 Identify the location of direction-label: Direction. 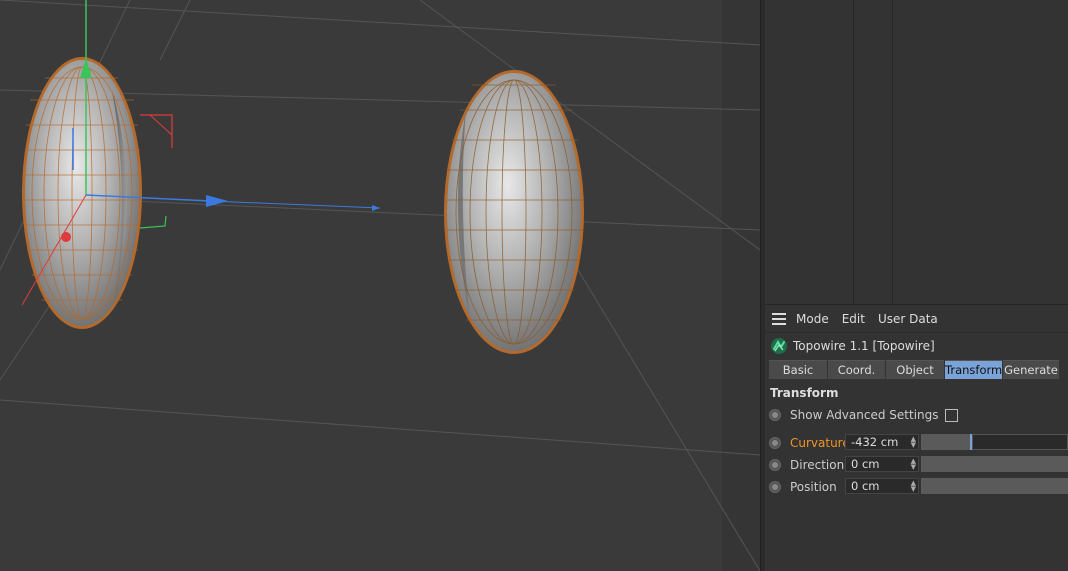
(817, 465).